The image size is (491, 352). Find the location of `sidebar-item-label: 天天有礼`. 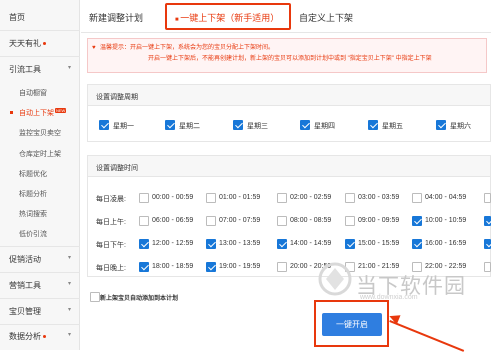

sidebar-item-label: 天天有礼 is located at coordinates (25, 43).